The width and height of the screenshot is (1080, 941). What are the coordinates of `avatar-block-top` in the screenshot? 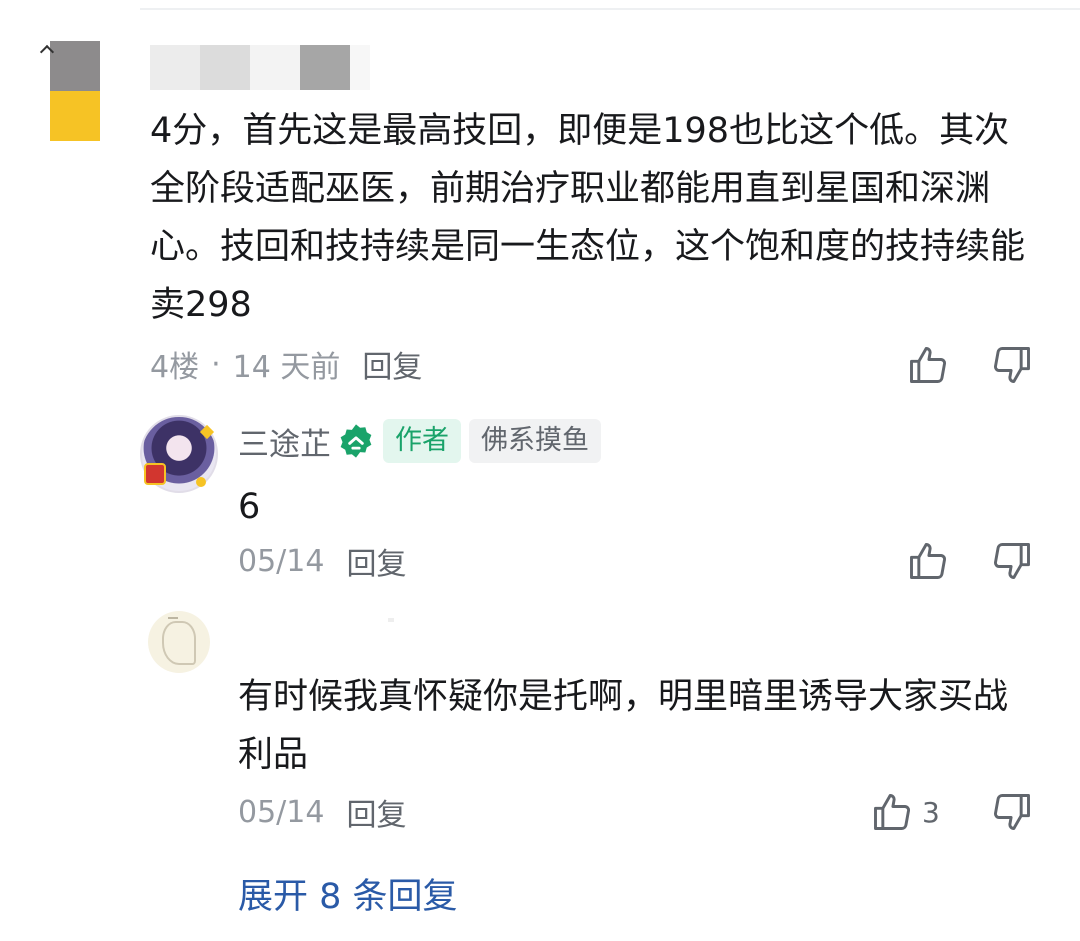 It's located at (75, 66).